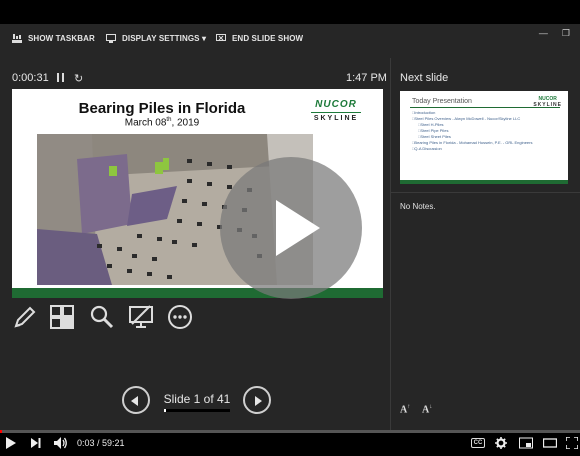  Describe the element at coordinates (221, 37) in the screenshot. I see `end-show-icon` at that location.